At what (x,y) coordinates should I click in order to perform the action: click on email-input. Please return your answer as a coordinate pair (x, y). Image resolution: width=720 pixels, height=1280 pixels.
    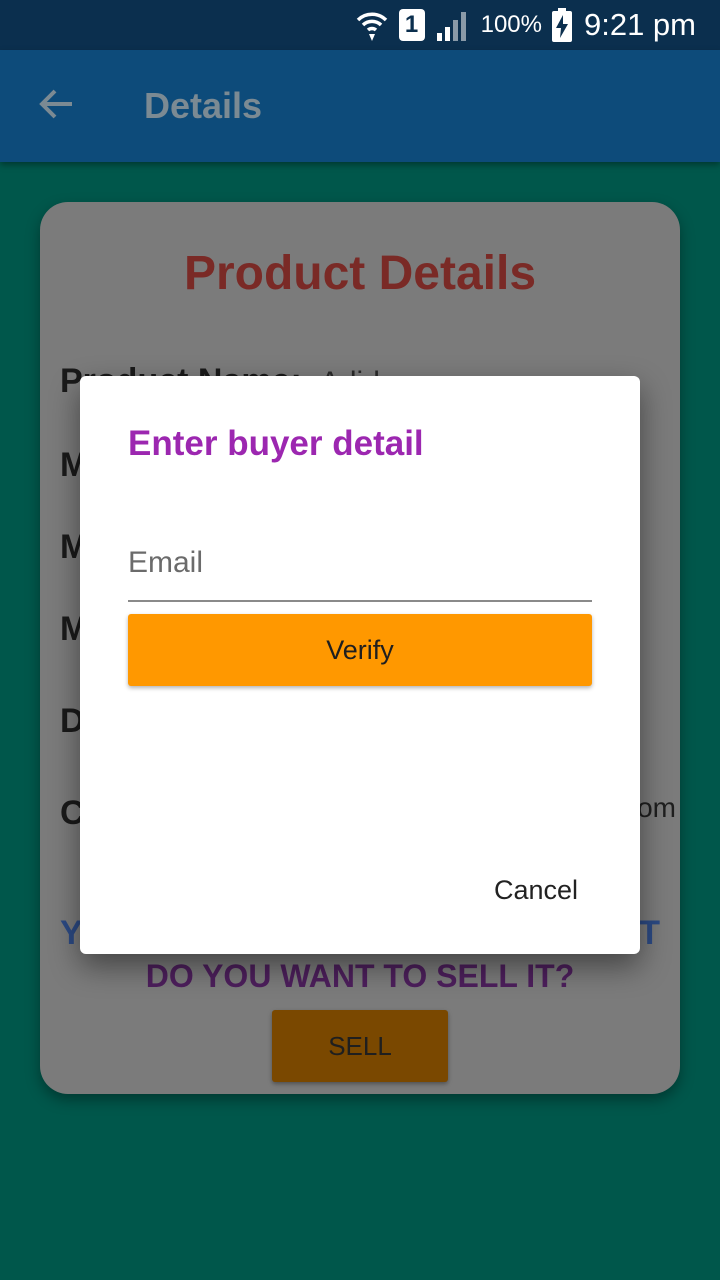
    Looking at the image, I should click on (360, 564).